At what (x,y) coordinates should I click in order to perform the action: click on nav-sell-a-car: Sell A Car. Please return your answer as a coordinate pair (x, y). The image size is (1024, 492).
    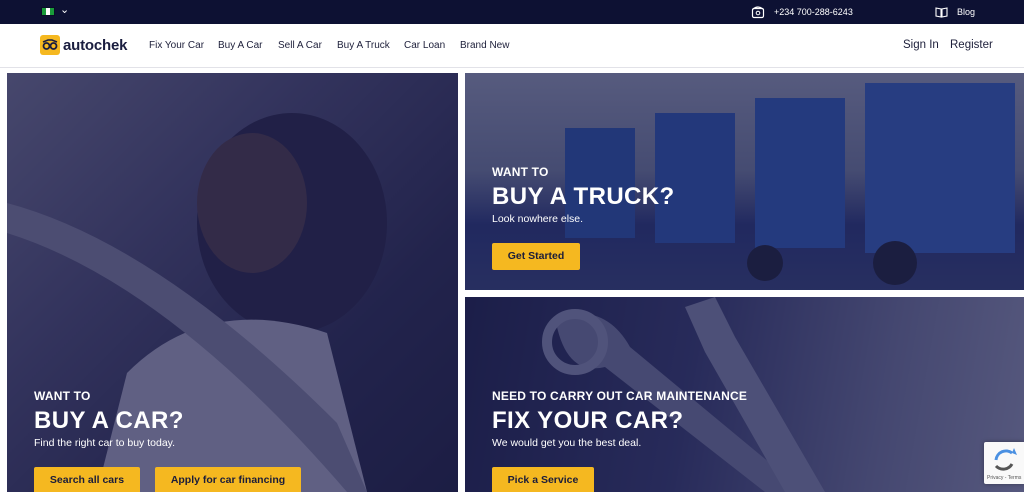
    Looking at the image, I should click on (300, 45).